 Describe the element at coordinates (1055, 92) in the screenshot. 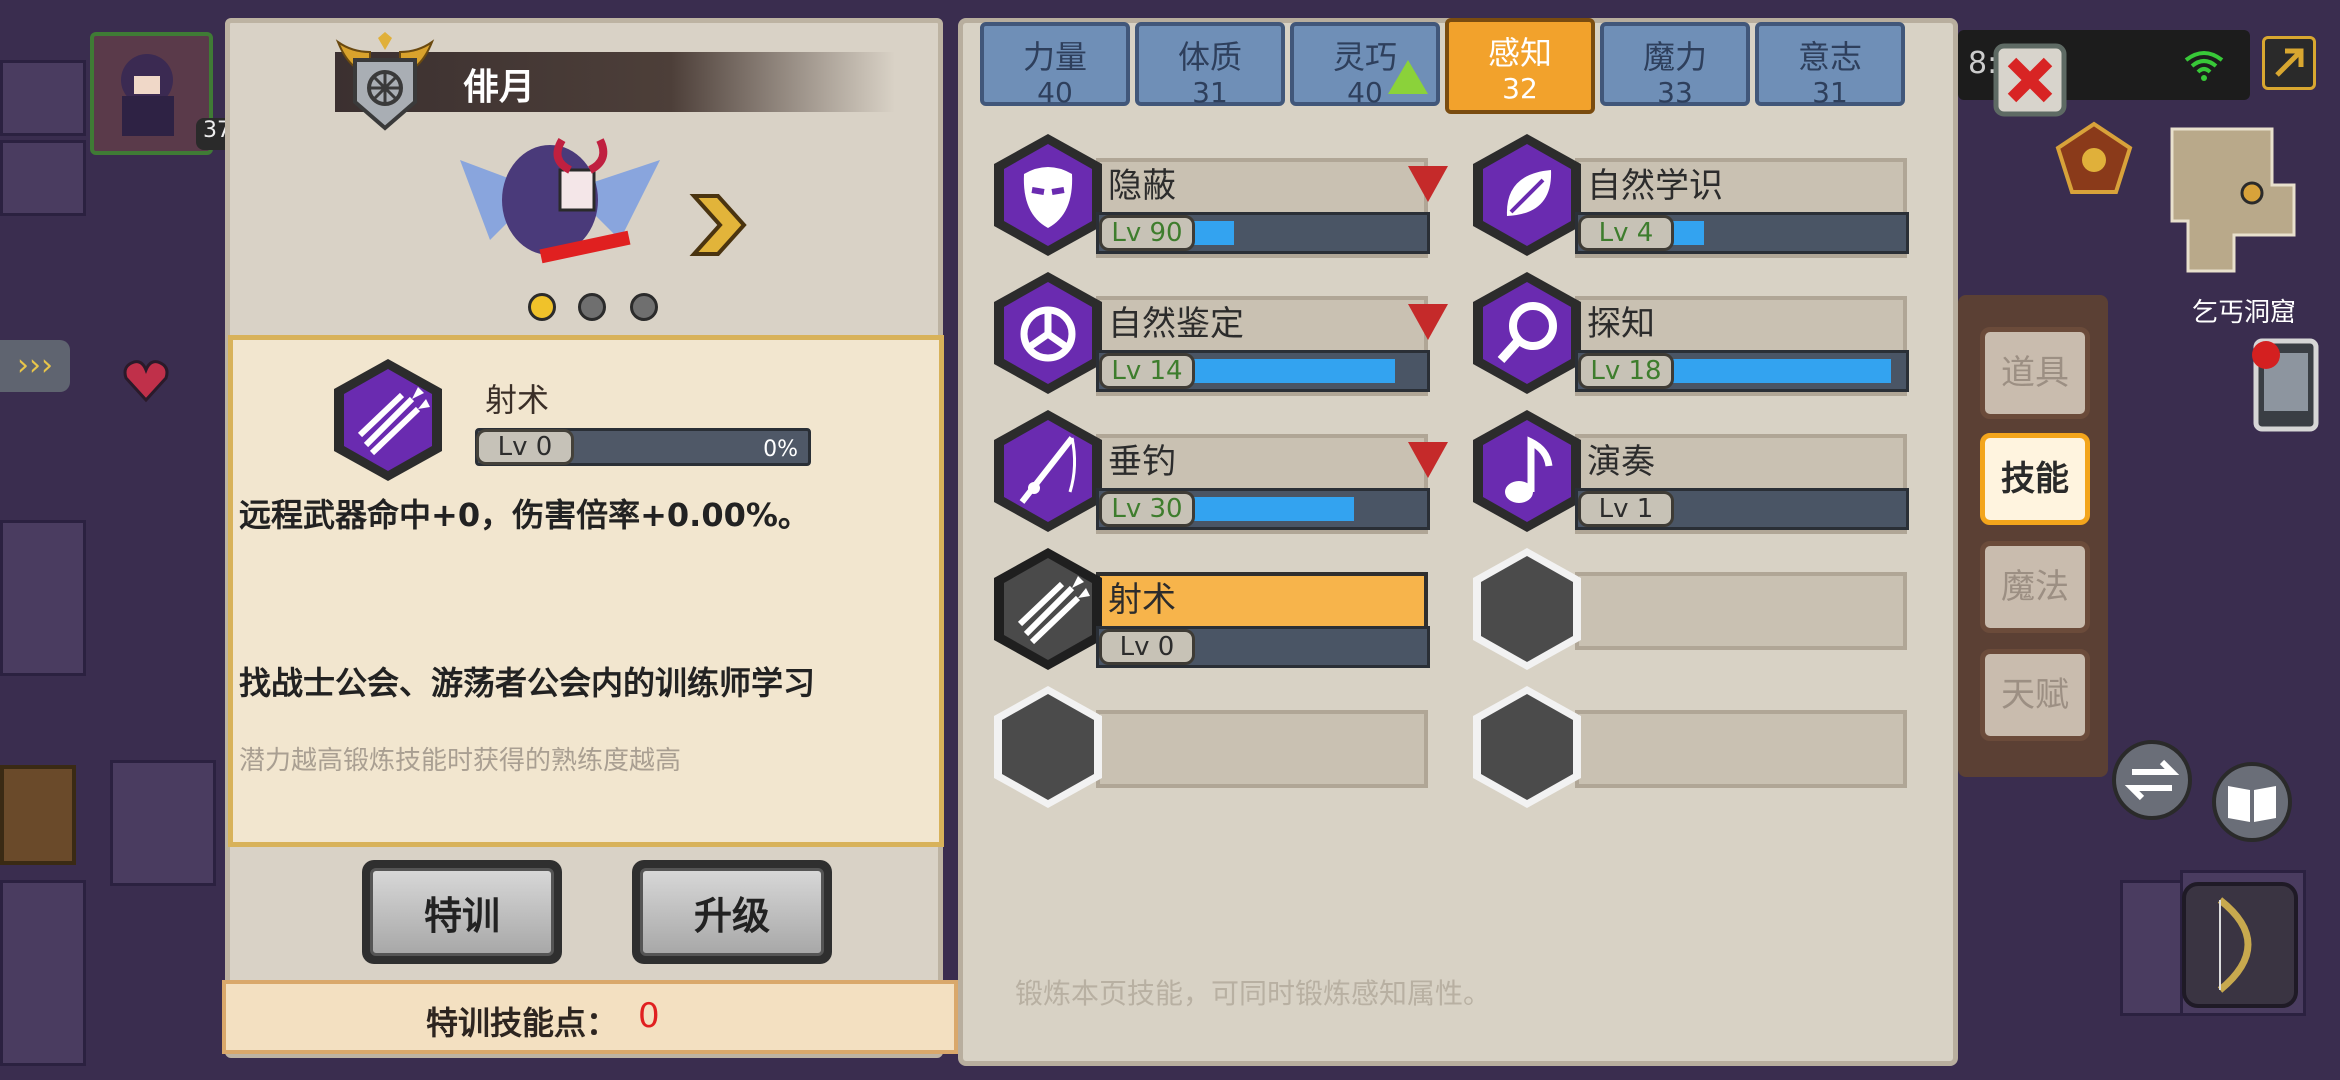

I see `tab-value: 40` at that location.